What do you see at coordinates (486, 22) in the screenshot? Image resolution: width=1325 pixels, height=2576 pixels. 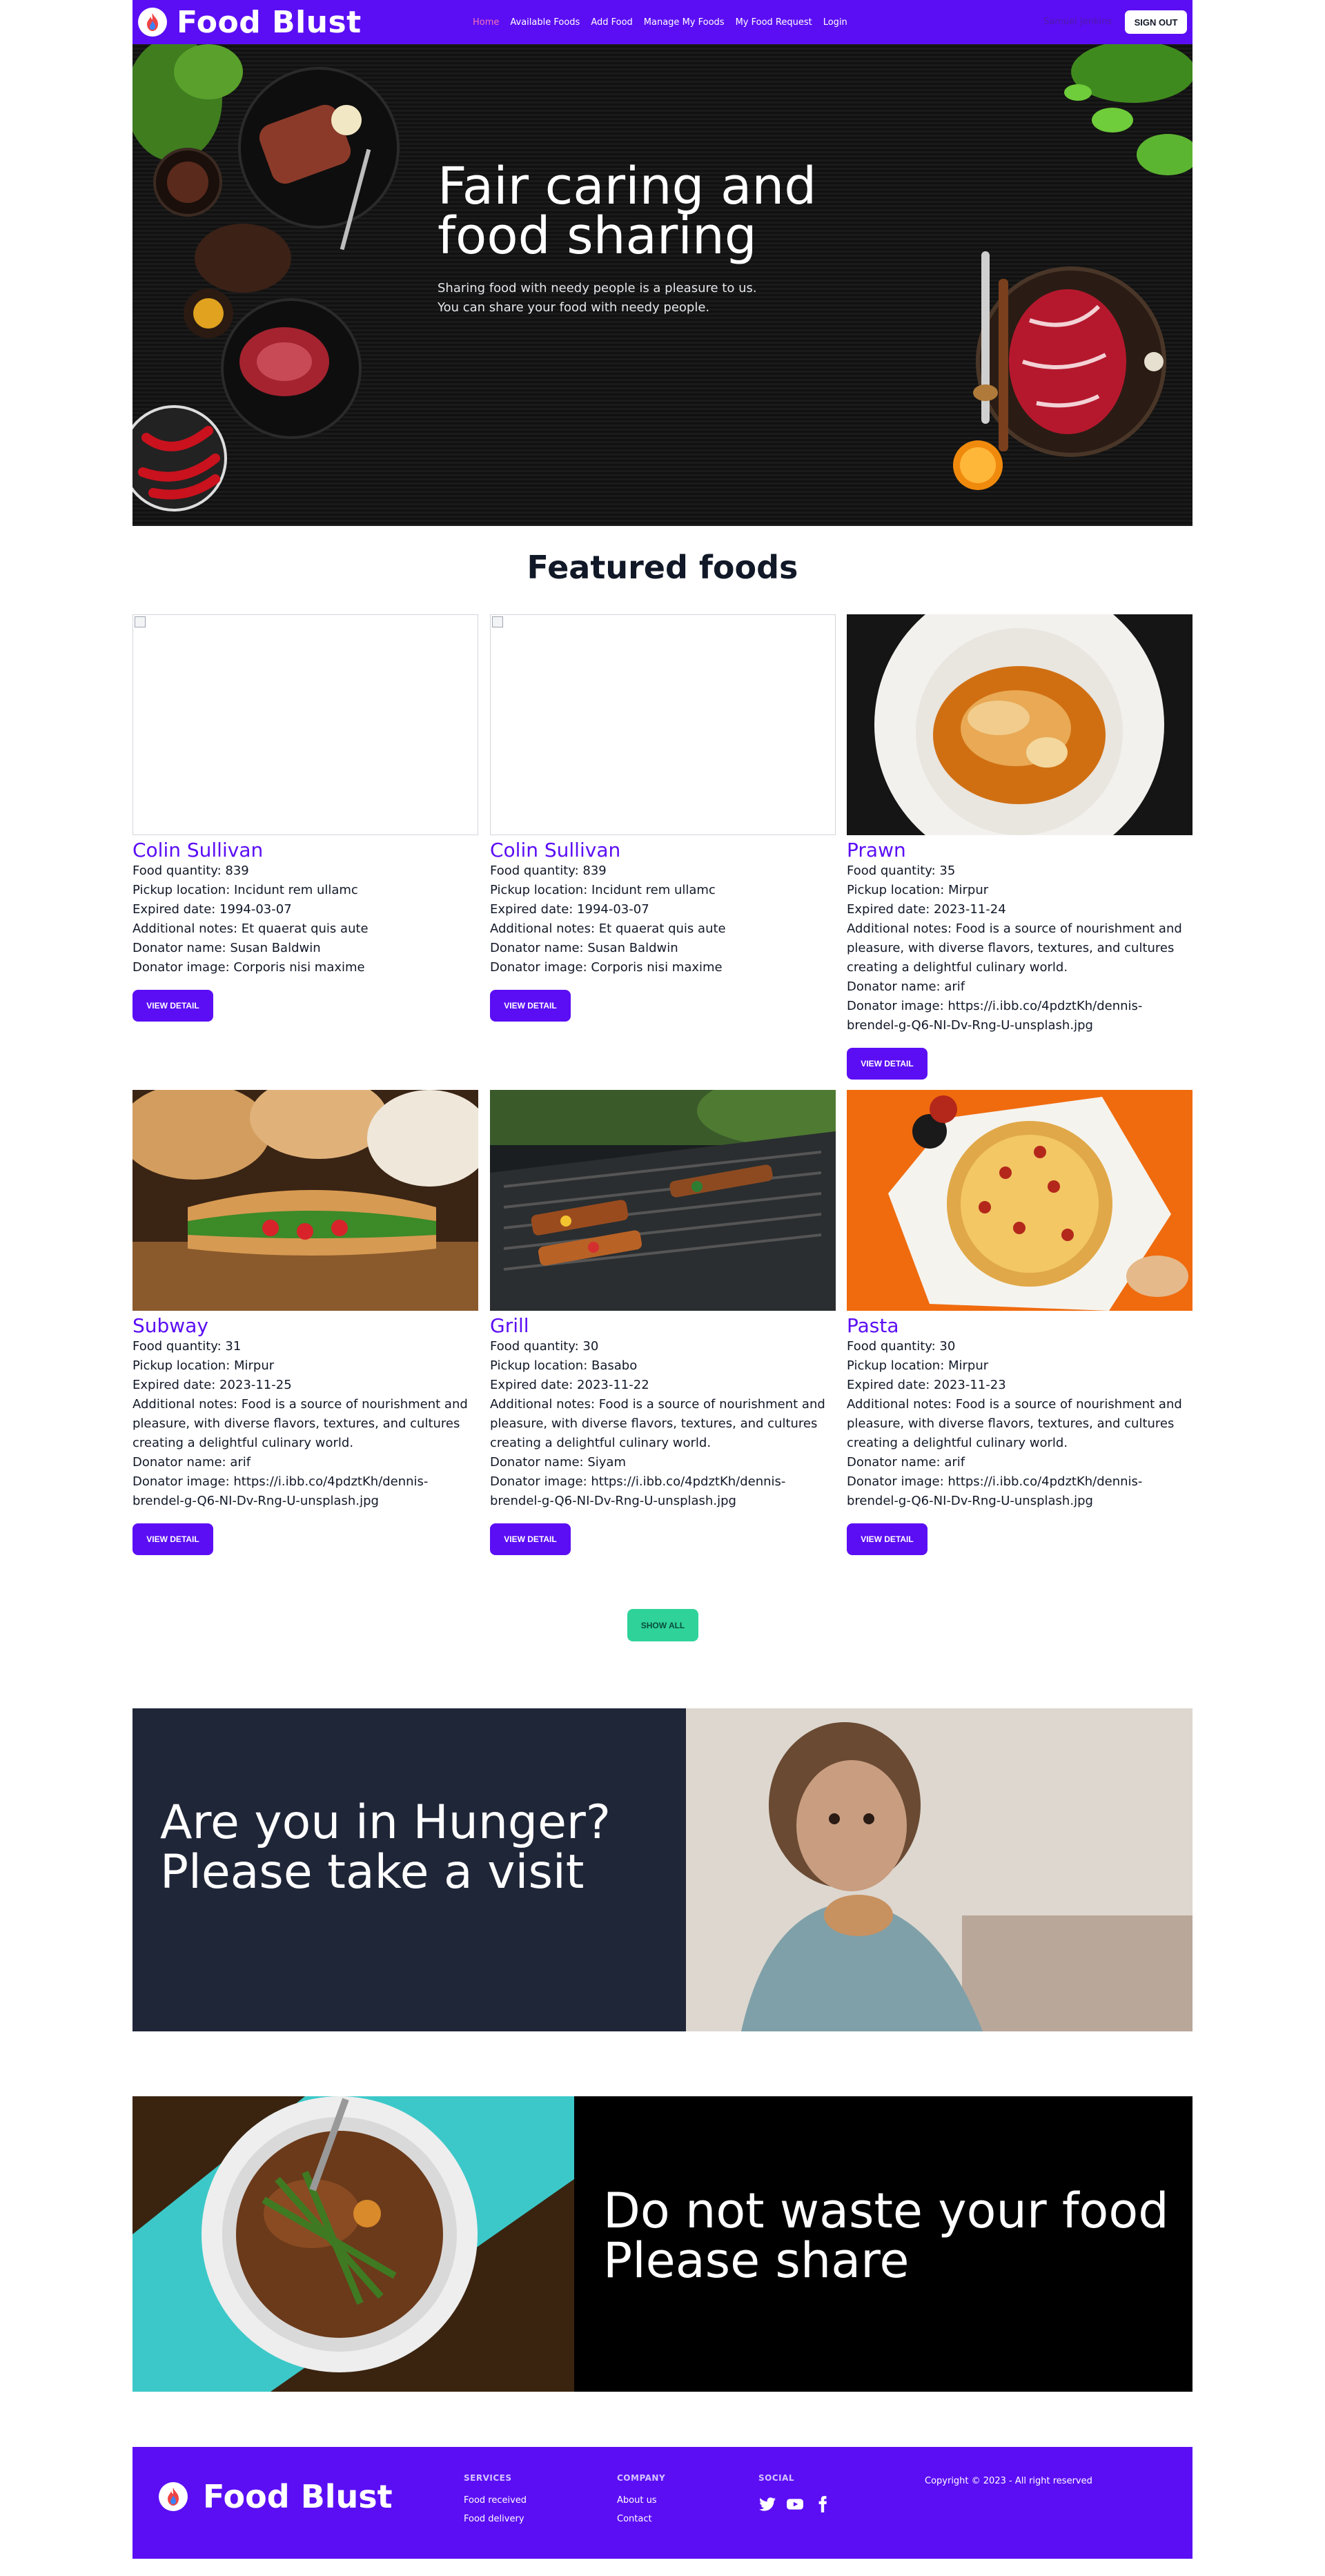 I see `nav-link-home: Home` at bounding box center [486, 22].